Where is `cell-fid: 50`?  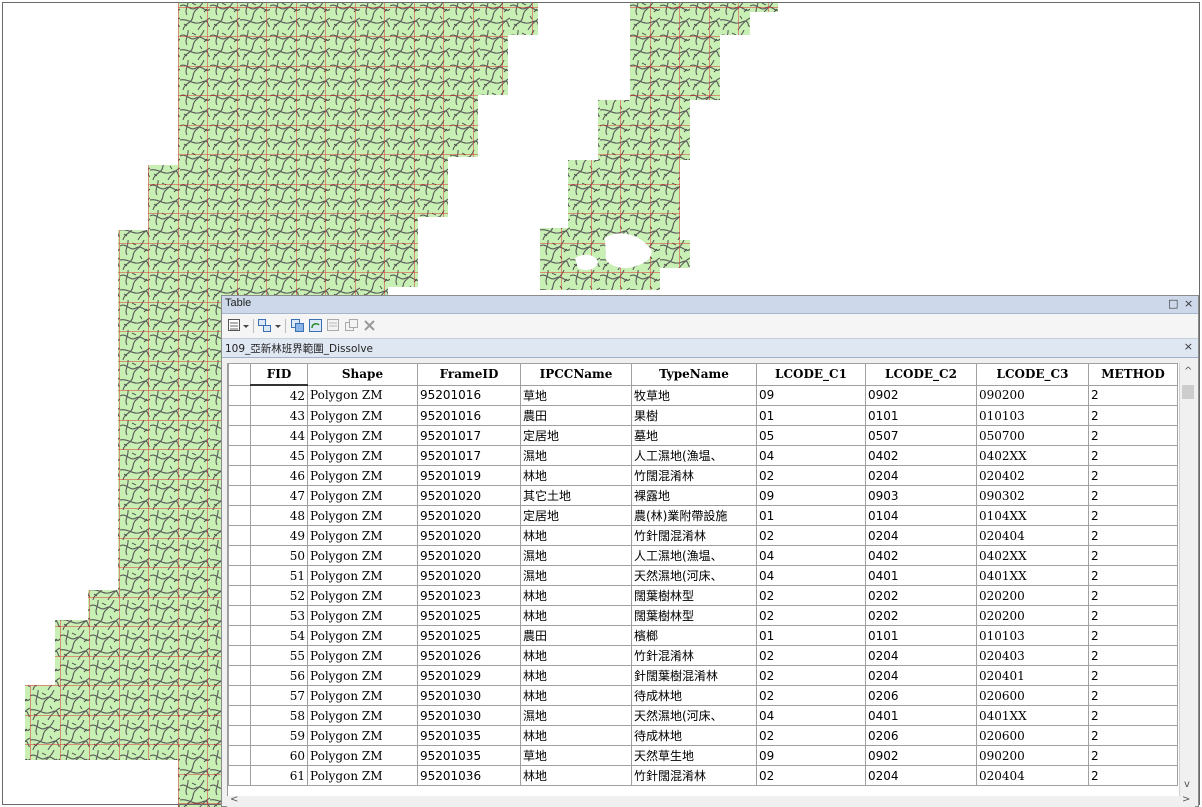
cell-fid: 50 is located at coordinates (279, 555).